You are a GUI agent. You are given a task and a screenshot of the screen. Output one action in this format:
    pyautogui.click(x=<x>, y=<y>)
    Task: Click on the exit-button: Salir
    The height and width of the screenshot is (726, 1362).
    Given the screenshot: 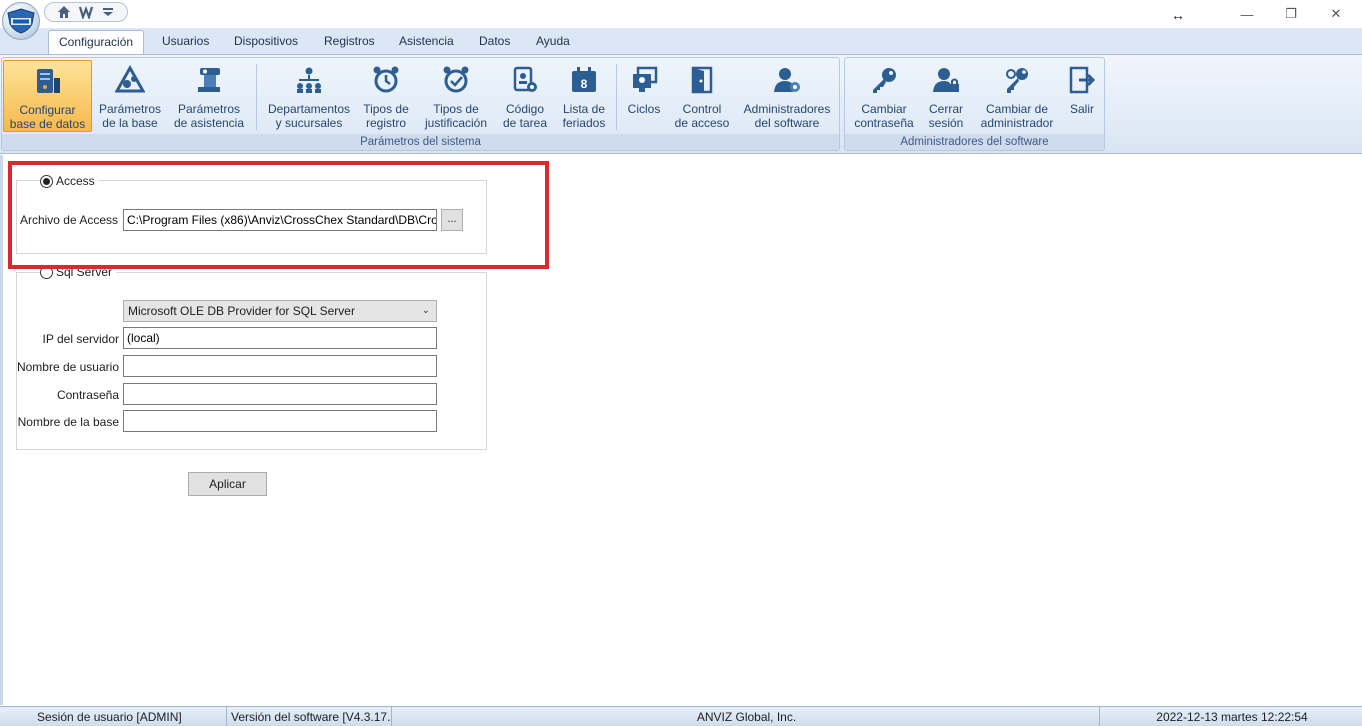 What is the action you would take?
    pyautogui.click(x=1082, y=96)
    